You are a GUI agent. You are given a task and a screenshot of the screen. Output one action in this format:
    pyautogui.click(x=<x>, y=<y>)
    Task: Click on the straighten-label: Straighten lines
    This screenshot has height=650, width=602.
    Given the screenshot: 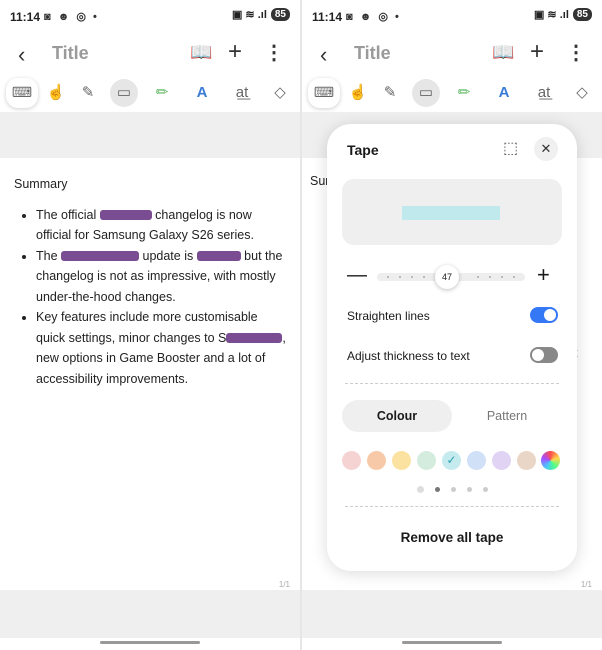 What is the action you would take?
    pyautogui.click(x=388, y=316)
    